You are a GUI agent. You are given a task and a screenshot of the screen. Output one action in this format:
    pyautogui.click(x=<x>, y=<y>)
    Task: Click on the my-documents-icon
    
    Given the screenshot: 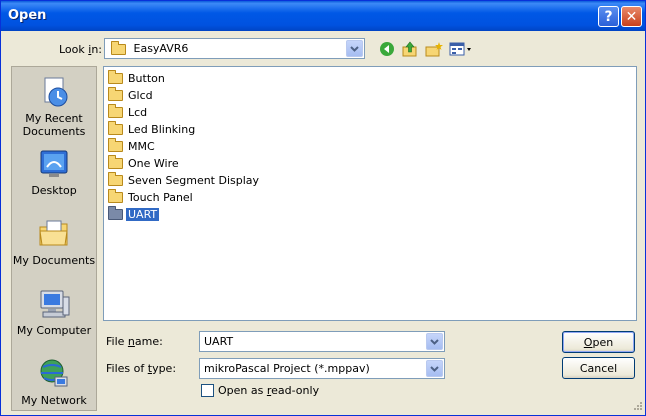 What is the action you would take?
    pyautogui.click(x=53, y=233)
    